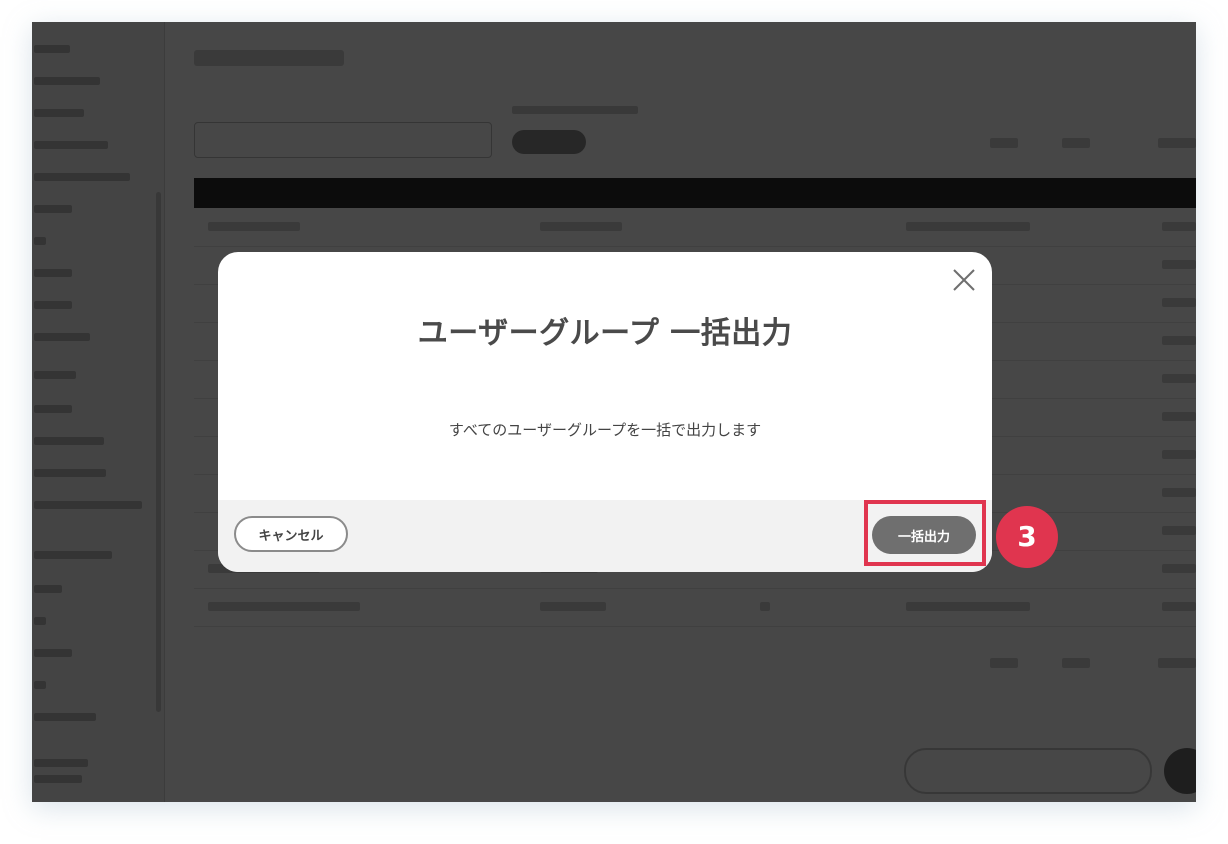  What do you see at coordinates (924, 535) in the screenshot?
I see `bulk-export-button: 一括出力` at bounding box center [924, 535].